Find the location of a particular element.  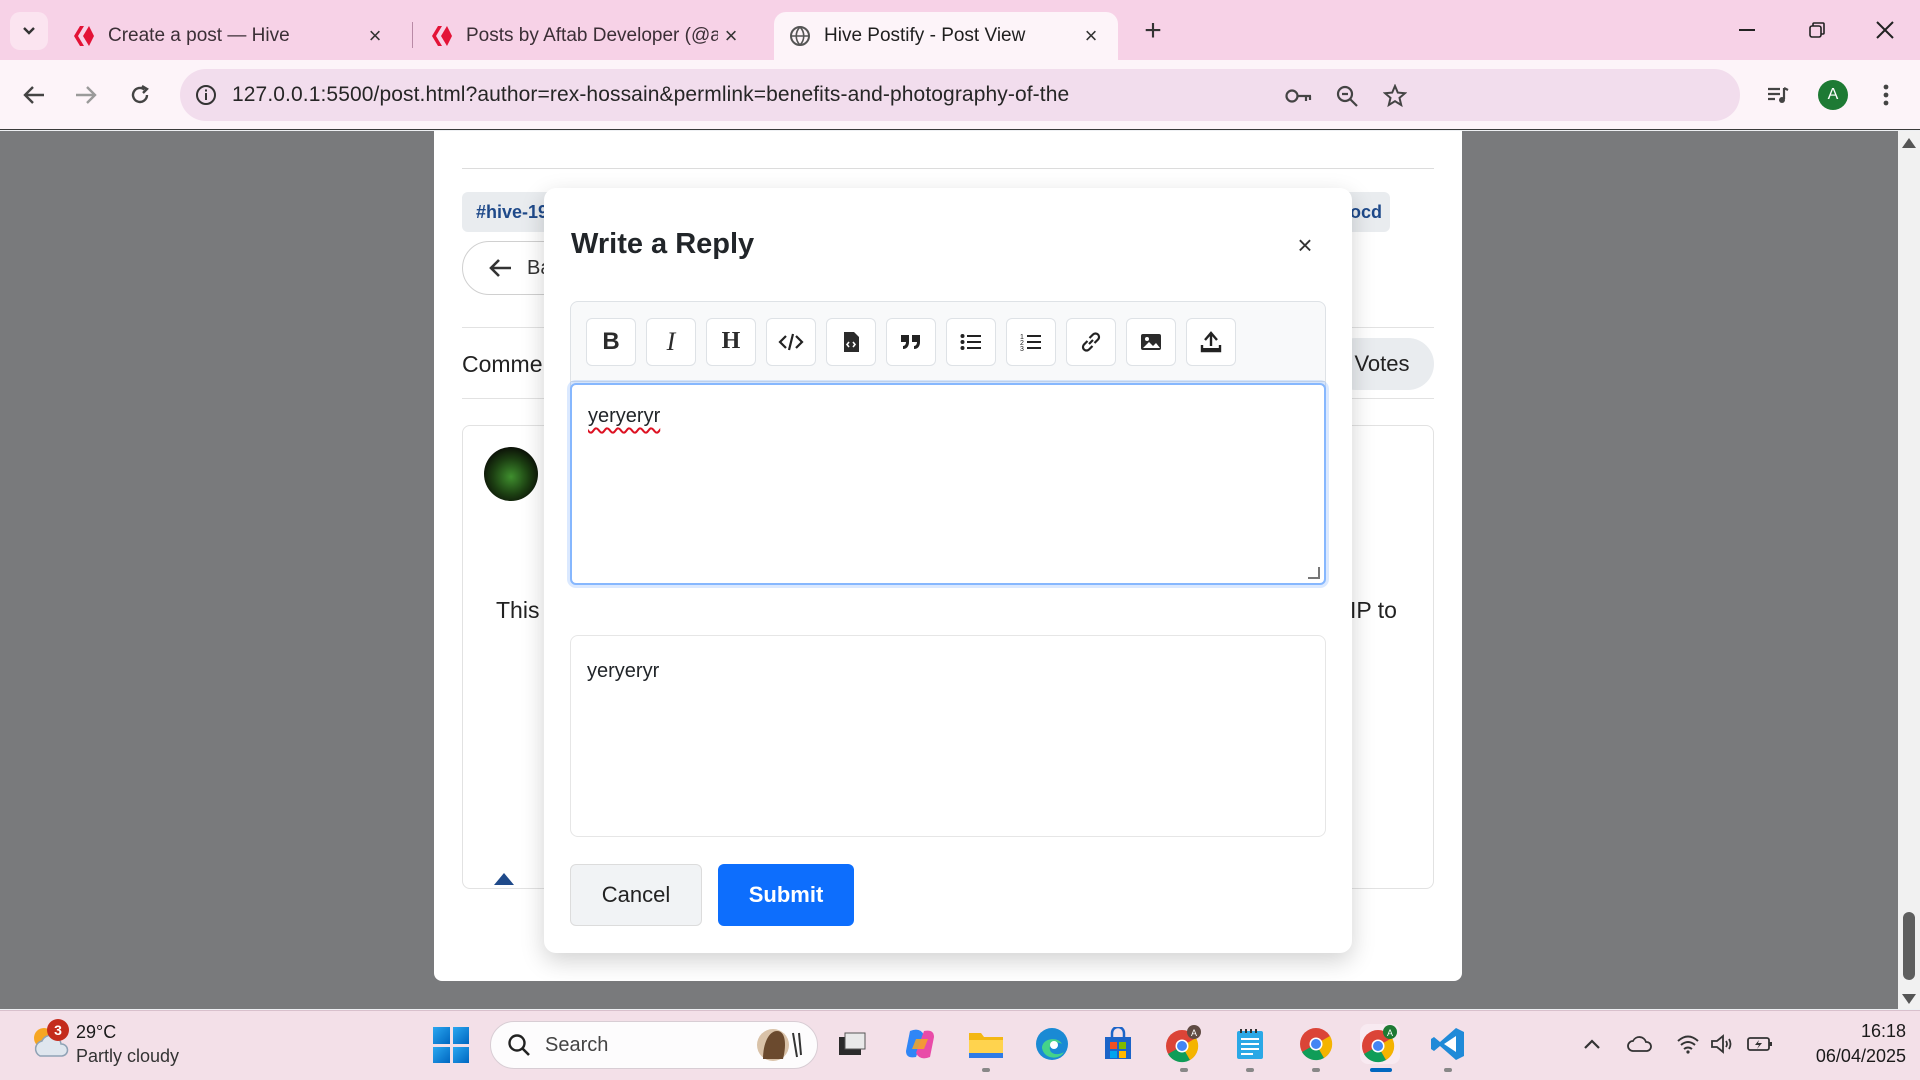

bookmark-star-icon is located at coordinates (1395, 96).